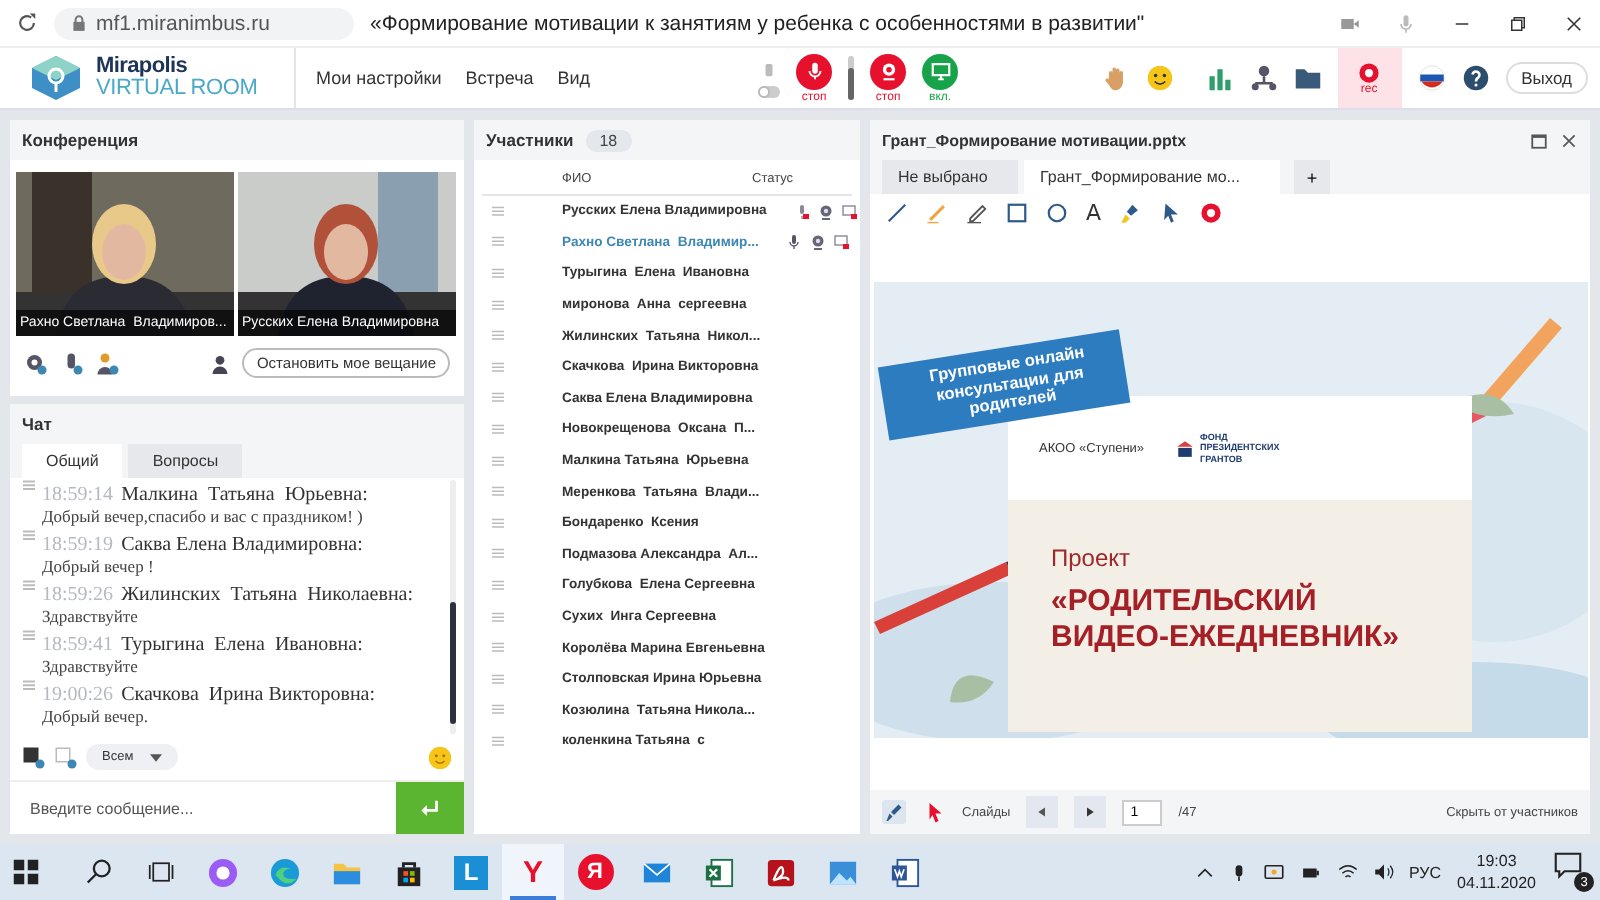 The width and height of the screenshot is (1600, 900). What do you see at coordinates (99, 567) in the screenshot?
I see `message-text: Добрый вечер !` at bounding box center [99, 567].